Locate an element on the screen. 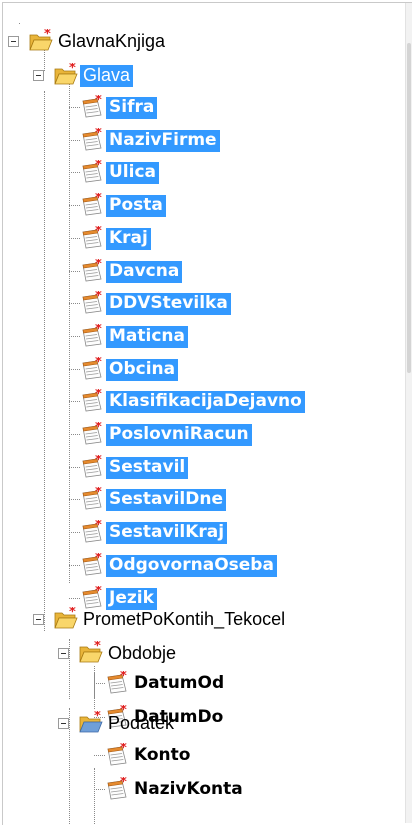  tree-node-label: Davcna is located at coordinates (144, 271).